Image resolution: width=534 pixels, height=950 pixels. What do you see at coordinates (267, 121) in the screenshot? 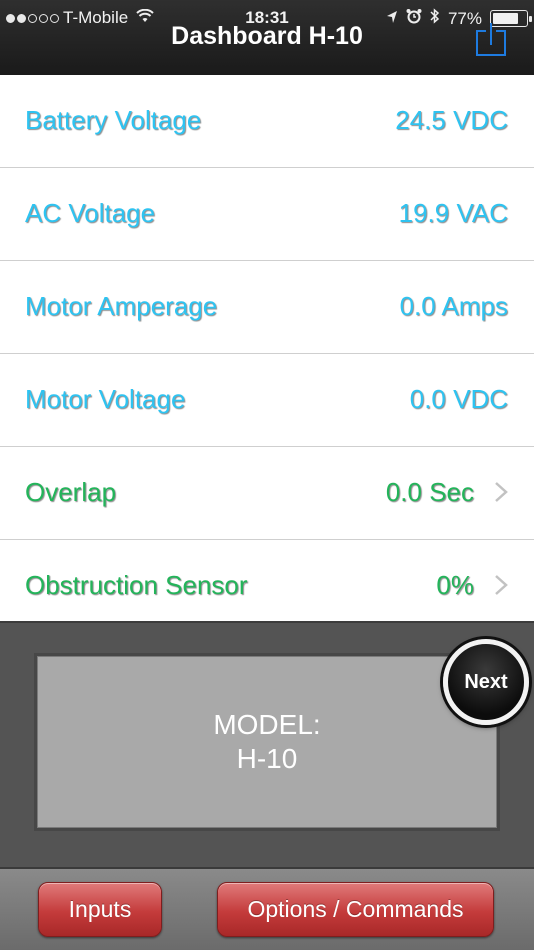
I see `row-battery-voltage: Battery Voltage 24.5 VDC` at bounding box center [267, 121].